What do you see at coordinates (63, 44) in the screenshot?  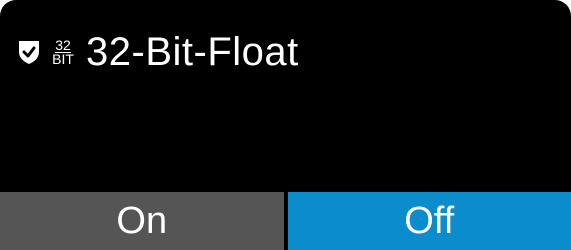 I see `bit-depth-number: 32` at bounding box center [63, 44].